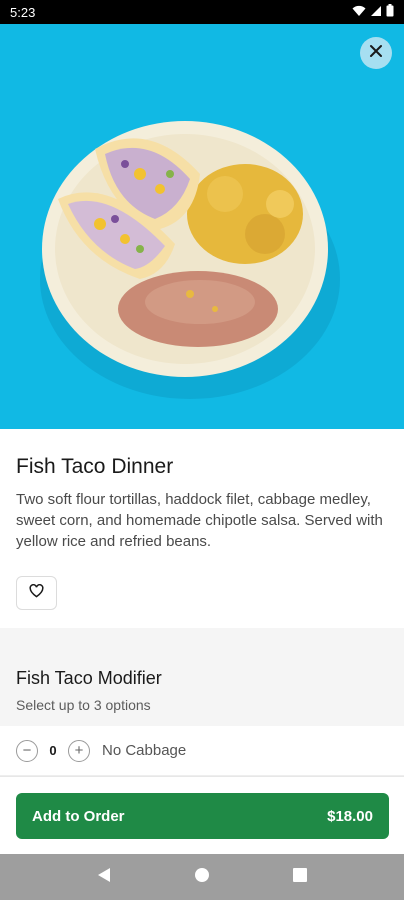 The image size is (404, 900). Describe the element at coordinates (376, 12) in the screenshot. I see `signal-icon` at that location.